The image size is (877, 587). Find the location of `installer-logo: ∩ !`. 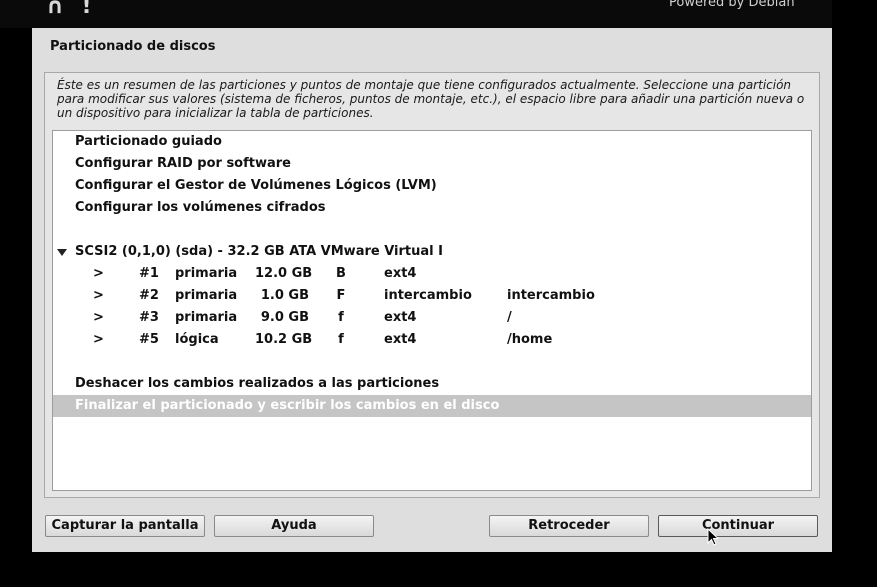

installer-logo: ∩ ! is located at coordinates (71, 9).